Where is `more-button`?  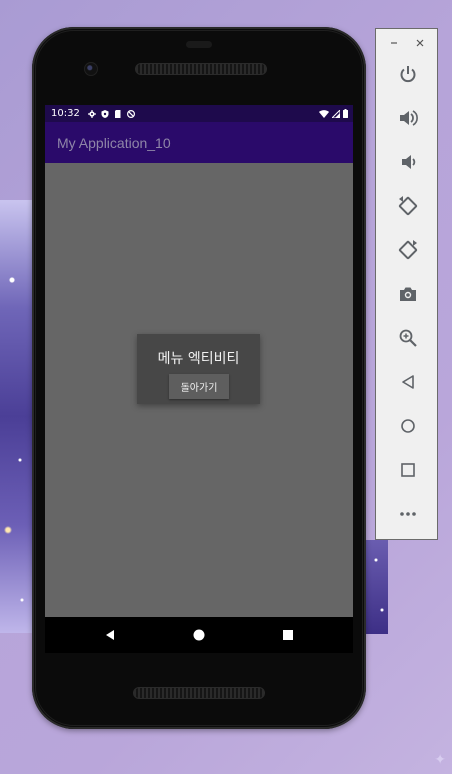
more-button is located at coordinates (408, 514).